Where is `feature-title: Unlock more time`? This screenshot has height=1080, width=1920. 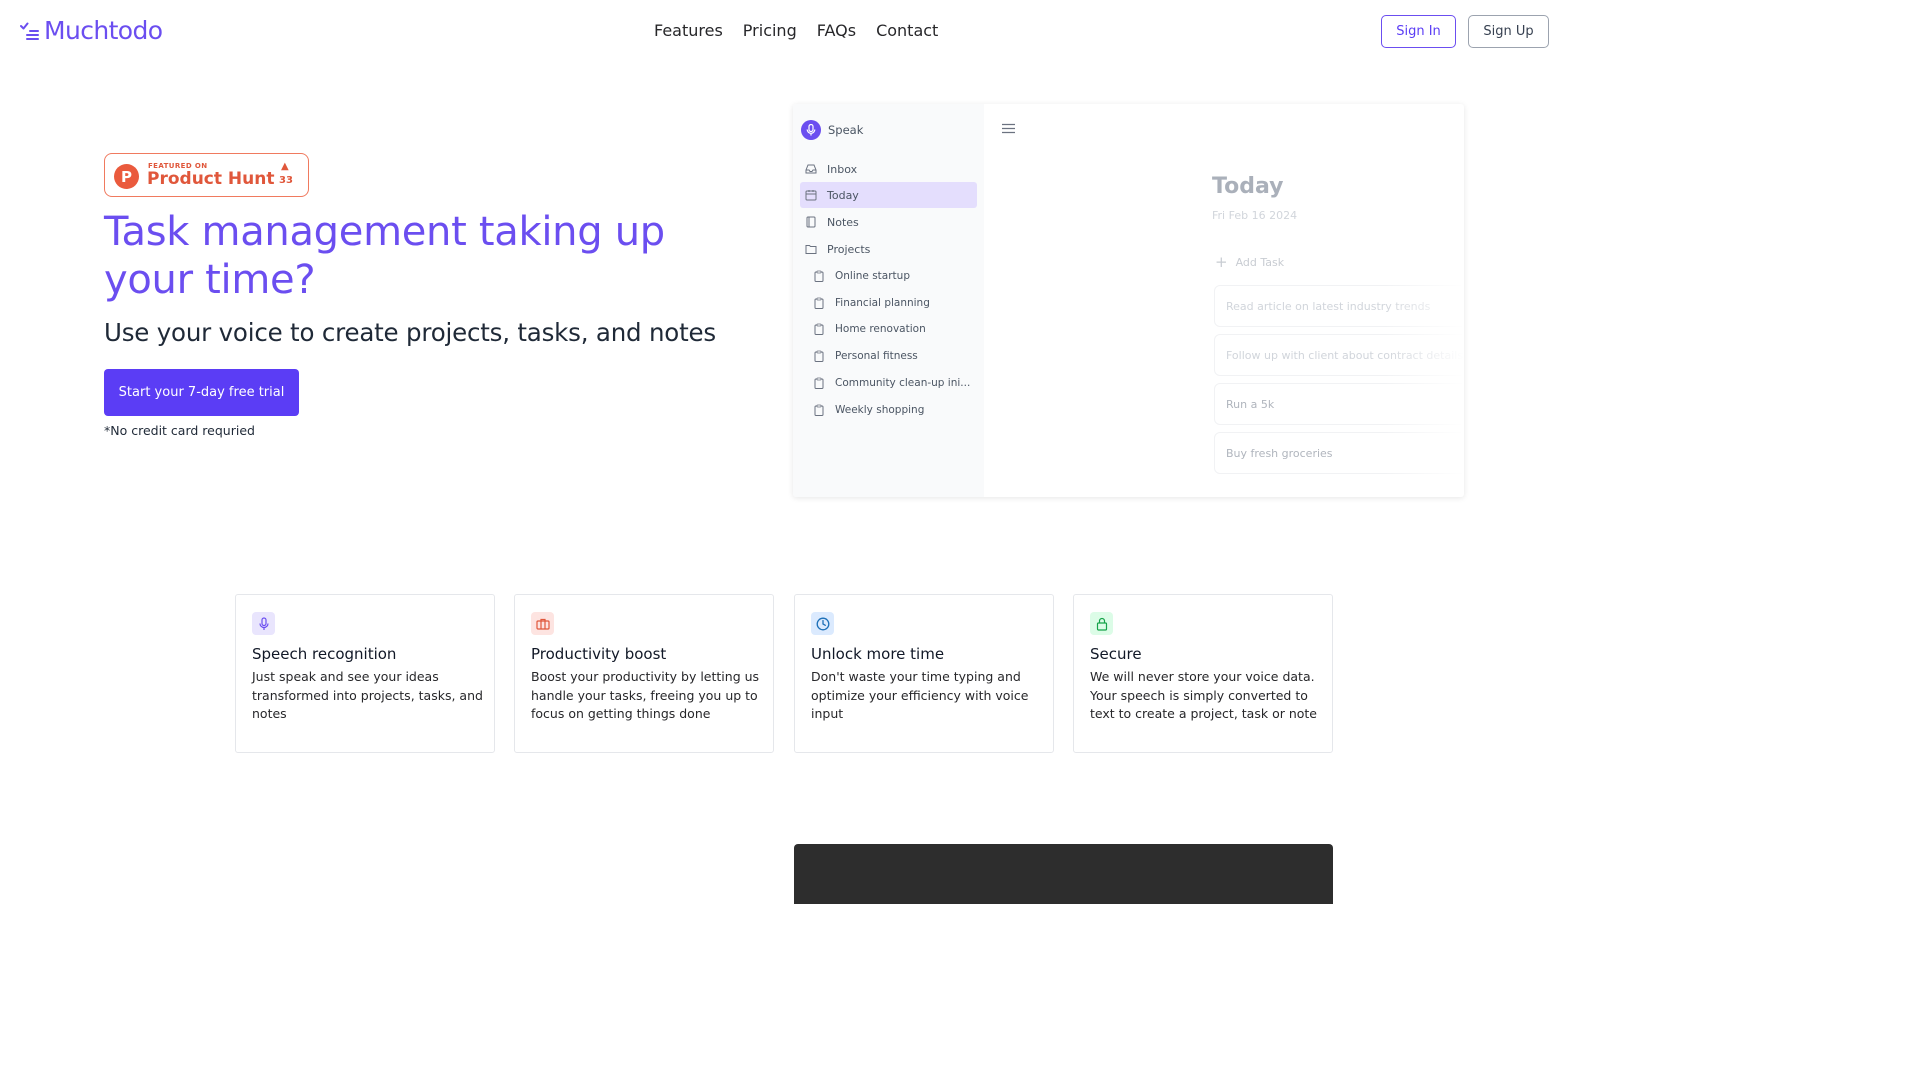
feature-title: Unlock more time is located at coordinates (878, 654).